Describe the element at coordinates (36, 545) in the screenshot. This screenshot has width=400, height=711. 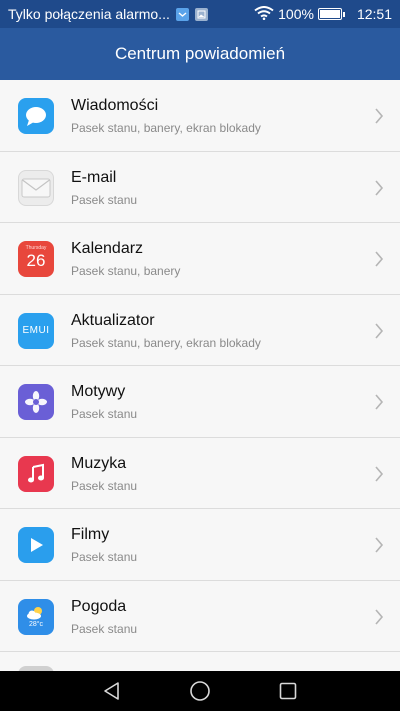
I see `video-icon` at that location.